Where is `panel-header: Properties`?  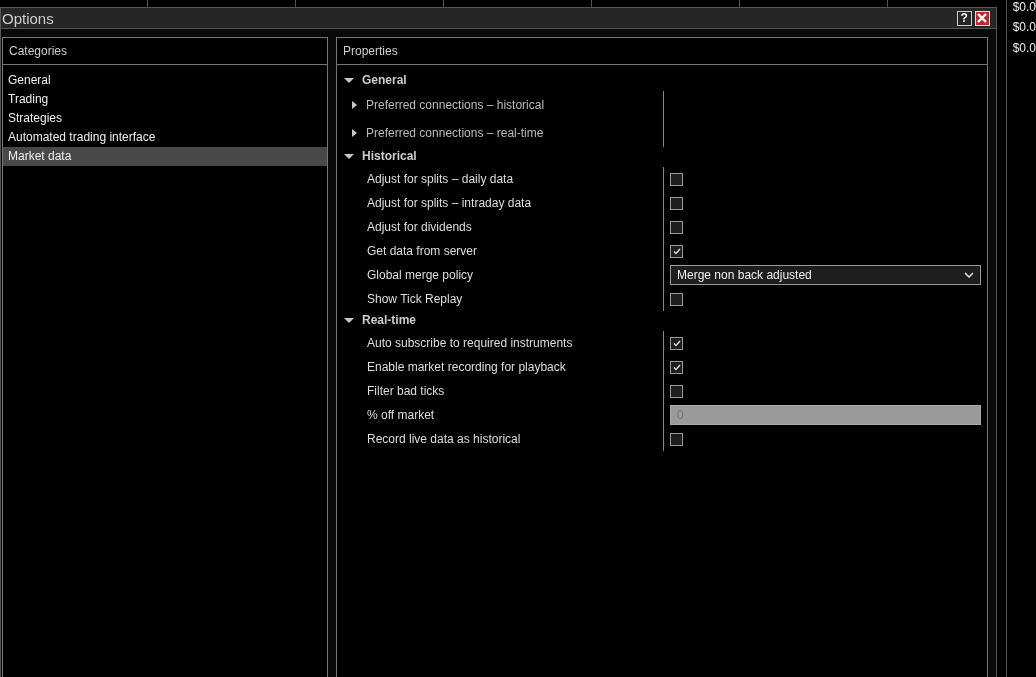
panel-header: Properties is located at coordinates (662, 51).